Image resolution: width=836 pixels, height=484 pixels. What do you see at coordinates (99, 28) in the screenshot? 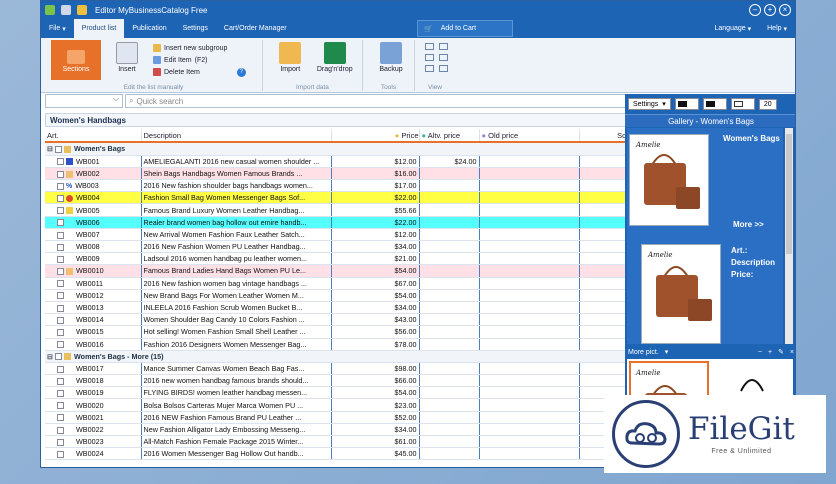
I see `menu-product-list: Product list` at bounding box center [99, 28].